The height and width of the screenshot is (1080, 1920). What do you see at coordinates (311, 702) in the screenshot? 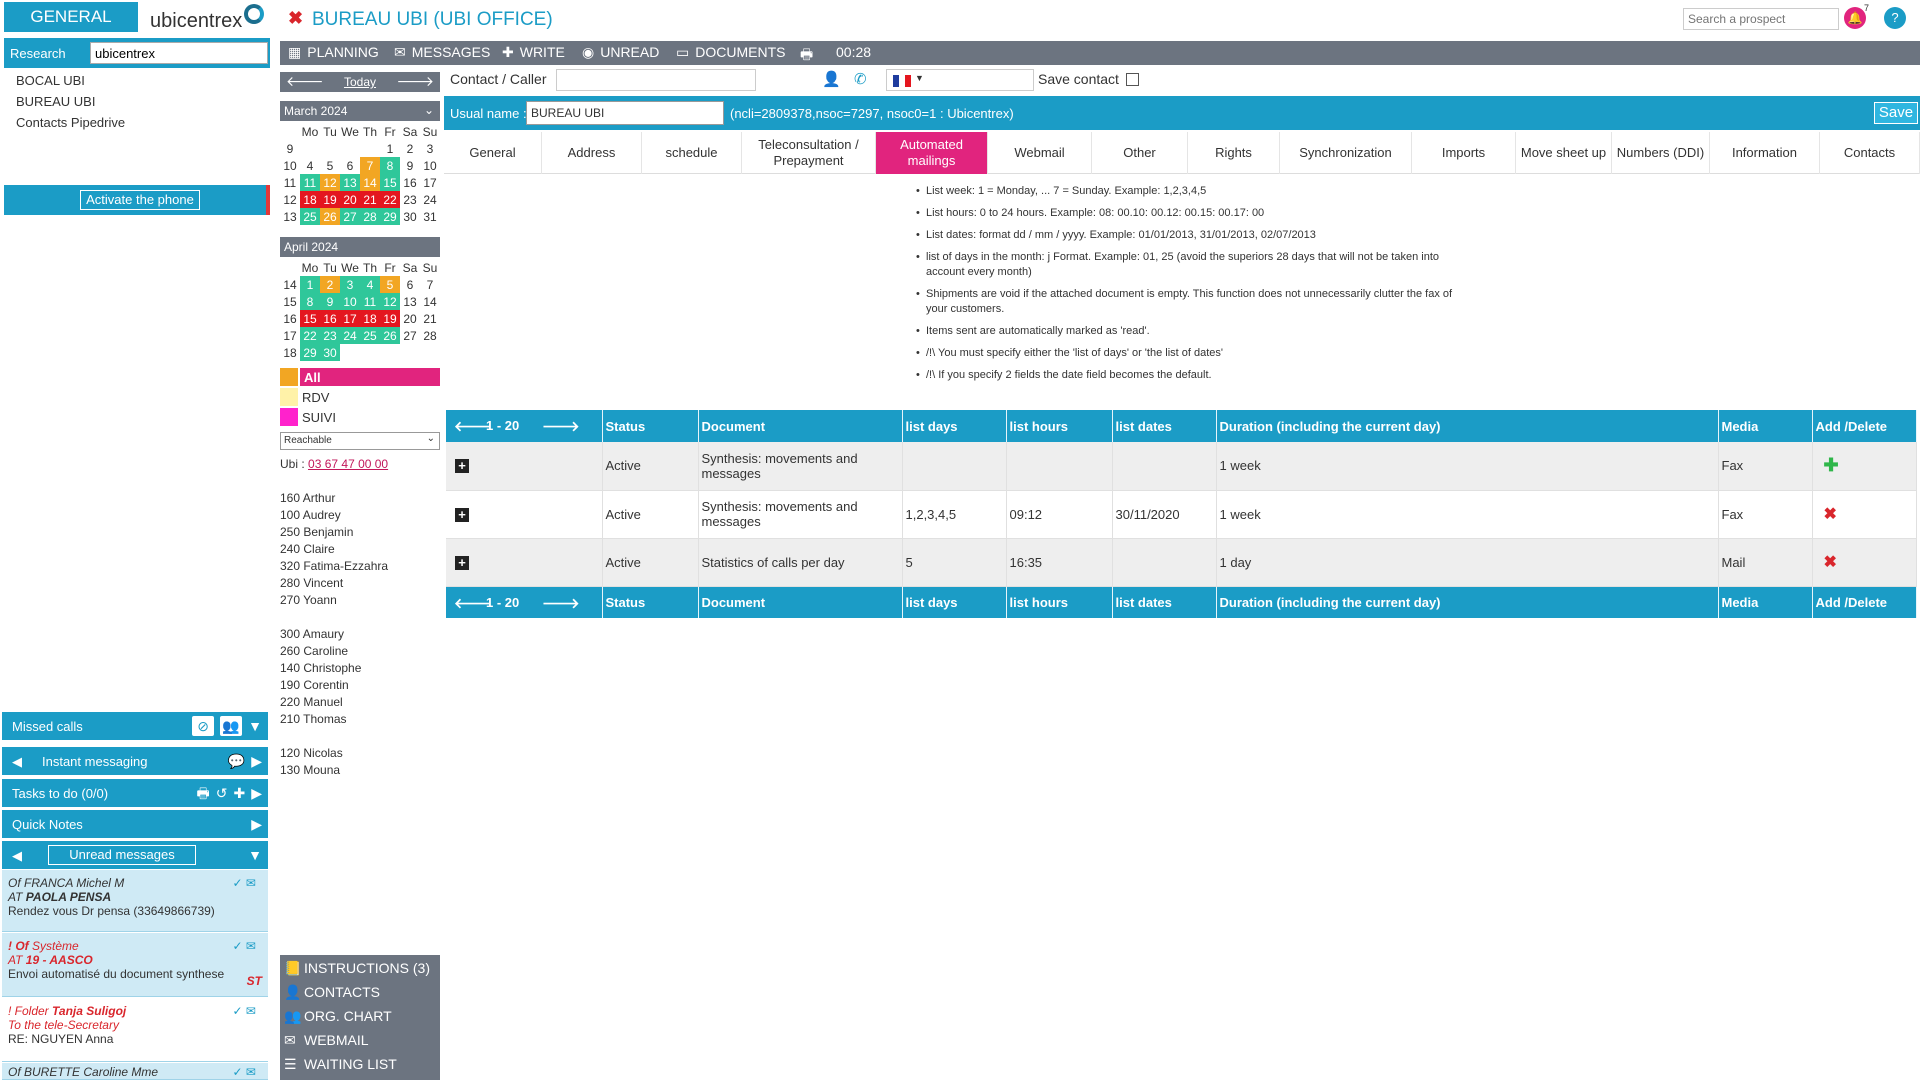
I see `agent-item: 220 Manuel` at bounding box center [311, 702].